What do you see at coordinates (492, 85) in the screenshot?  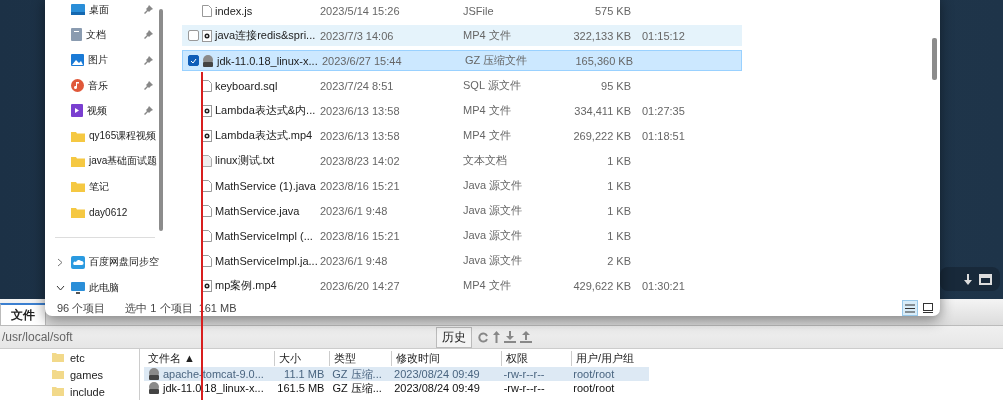 I see `file-type: SQL 源文件` at bounding box center [492, 85].